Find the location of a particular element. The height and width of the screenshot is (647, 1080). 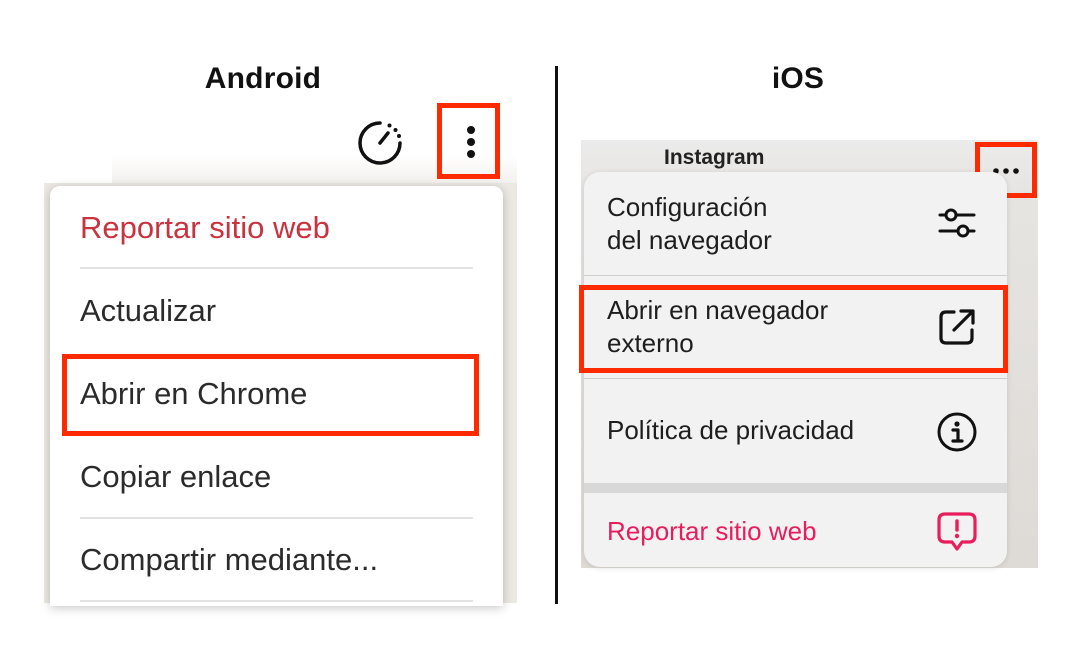

menu-section-gap is located at coordinates (795, 488).